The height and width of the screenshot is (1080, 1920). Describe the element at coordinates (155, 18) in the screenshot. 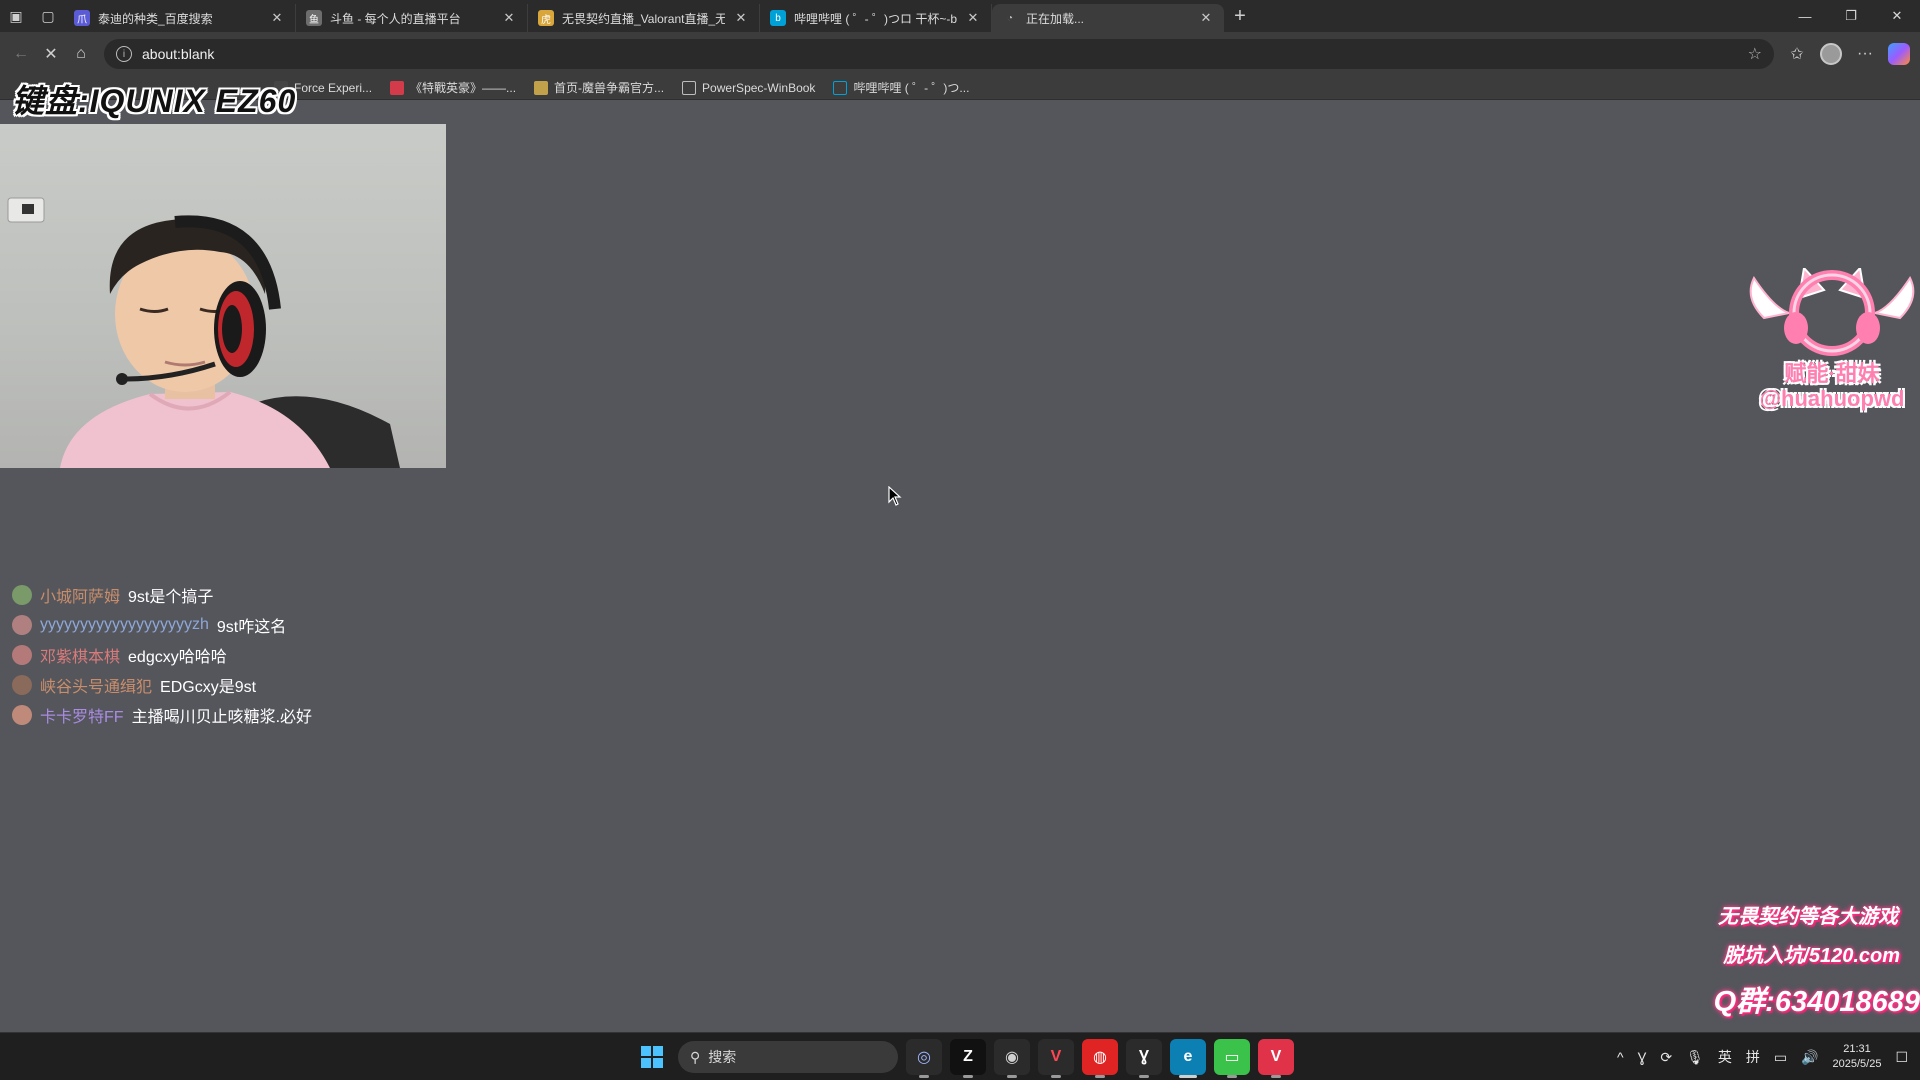

I see `tab-title: 泰迪的种类_百度搜索` at that location.